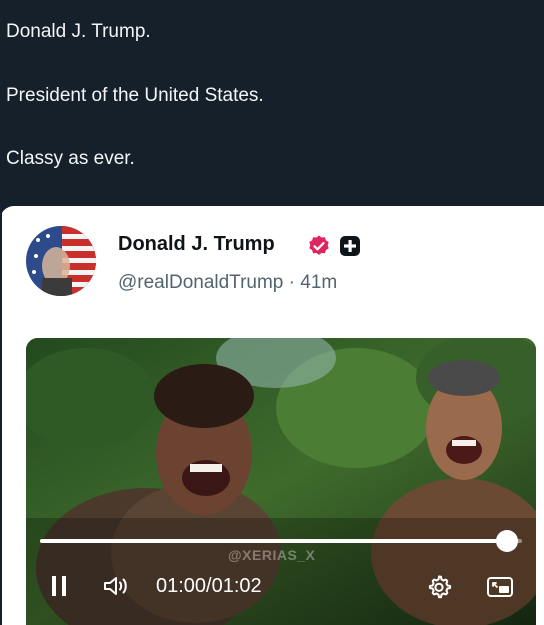  I want to click on verified-icon, so click(319, 245).